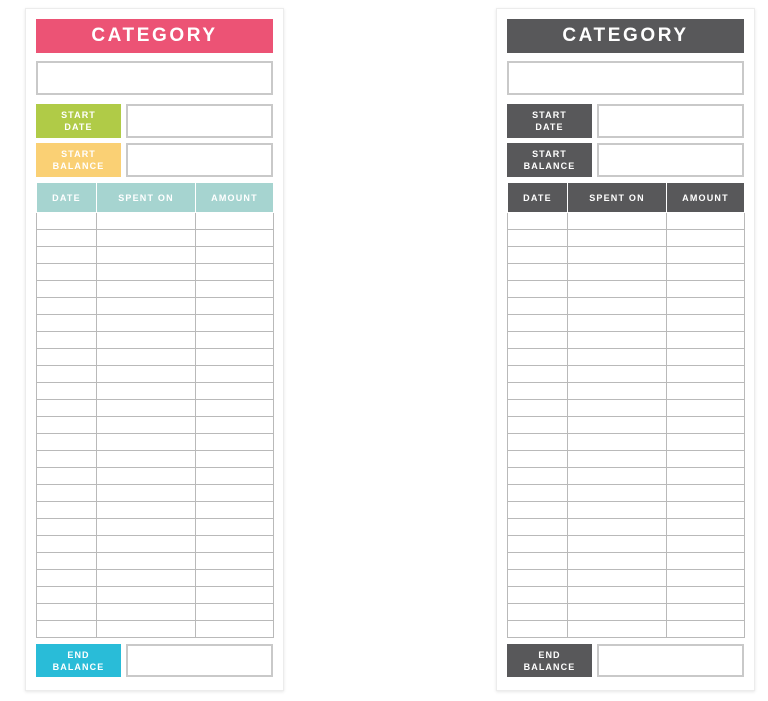 This screenshot has height=701, width=768. I want to click on category-name-input-grayscale, so click(625, 78).